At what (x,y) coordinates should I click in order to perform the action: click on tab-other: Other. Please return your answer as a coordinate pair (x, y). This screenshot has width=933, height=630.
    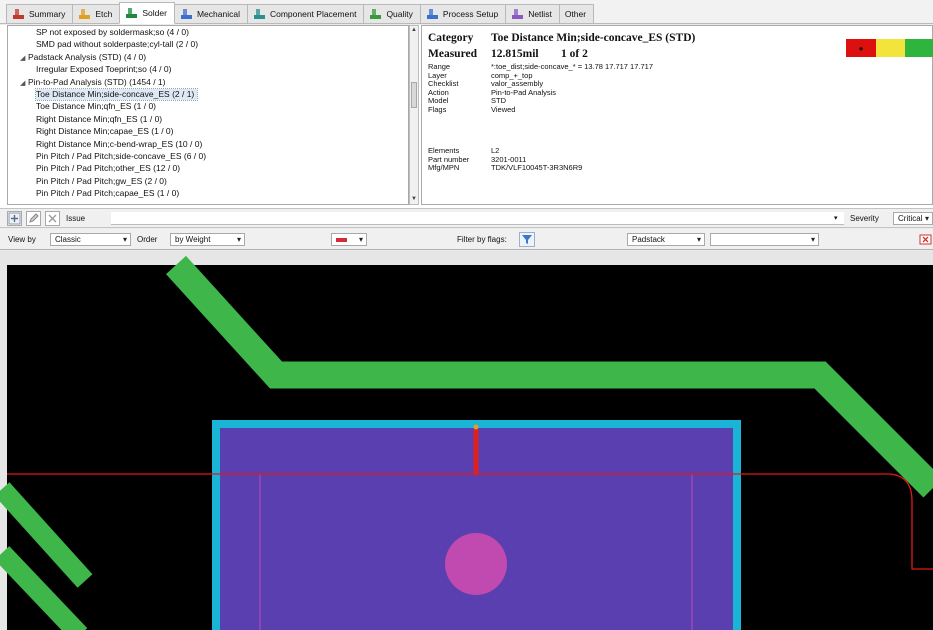
    Looking at the image, I should click on (576, 13).